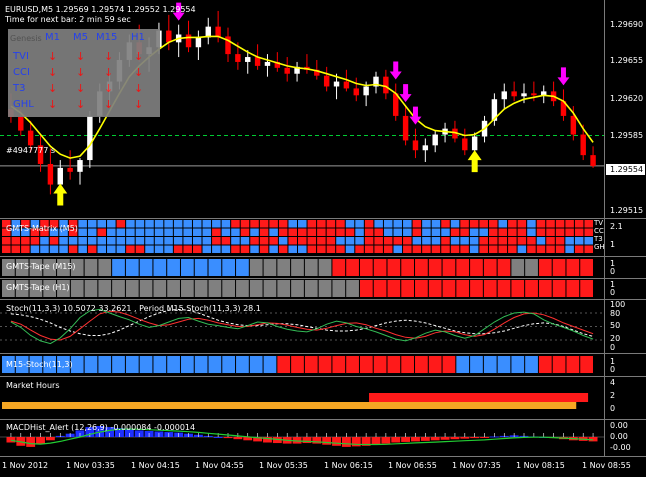 This screenshot has width=646, height=477. I want to click on market-hours-title: Market Hours, so click(33, 385).